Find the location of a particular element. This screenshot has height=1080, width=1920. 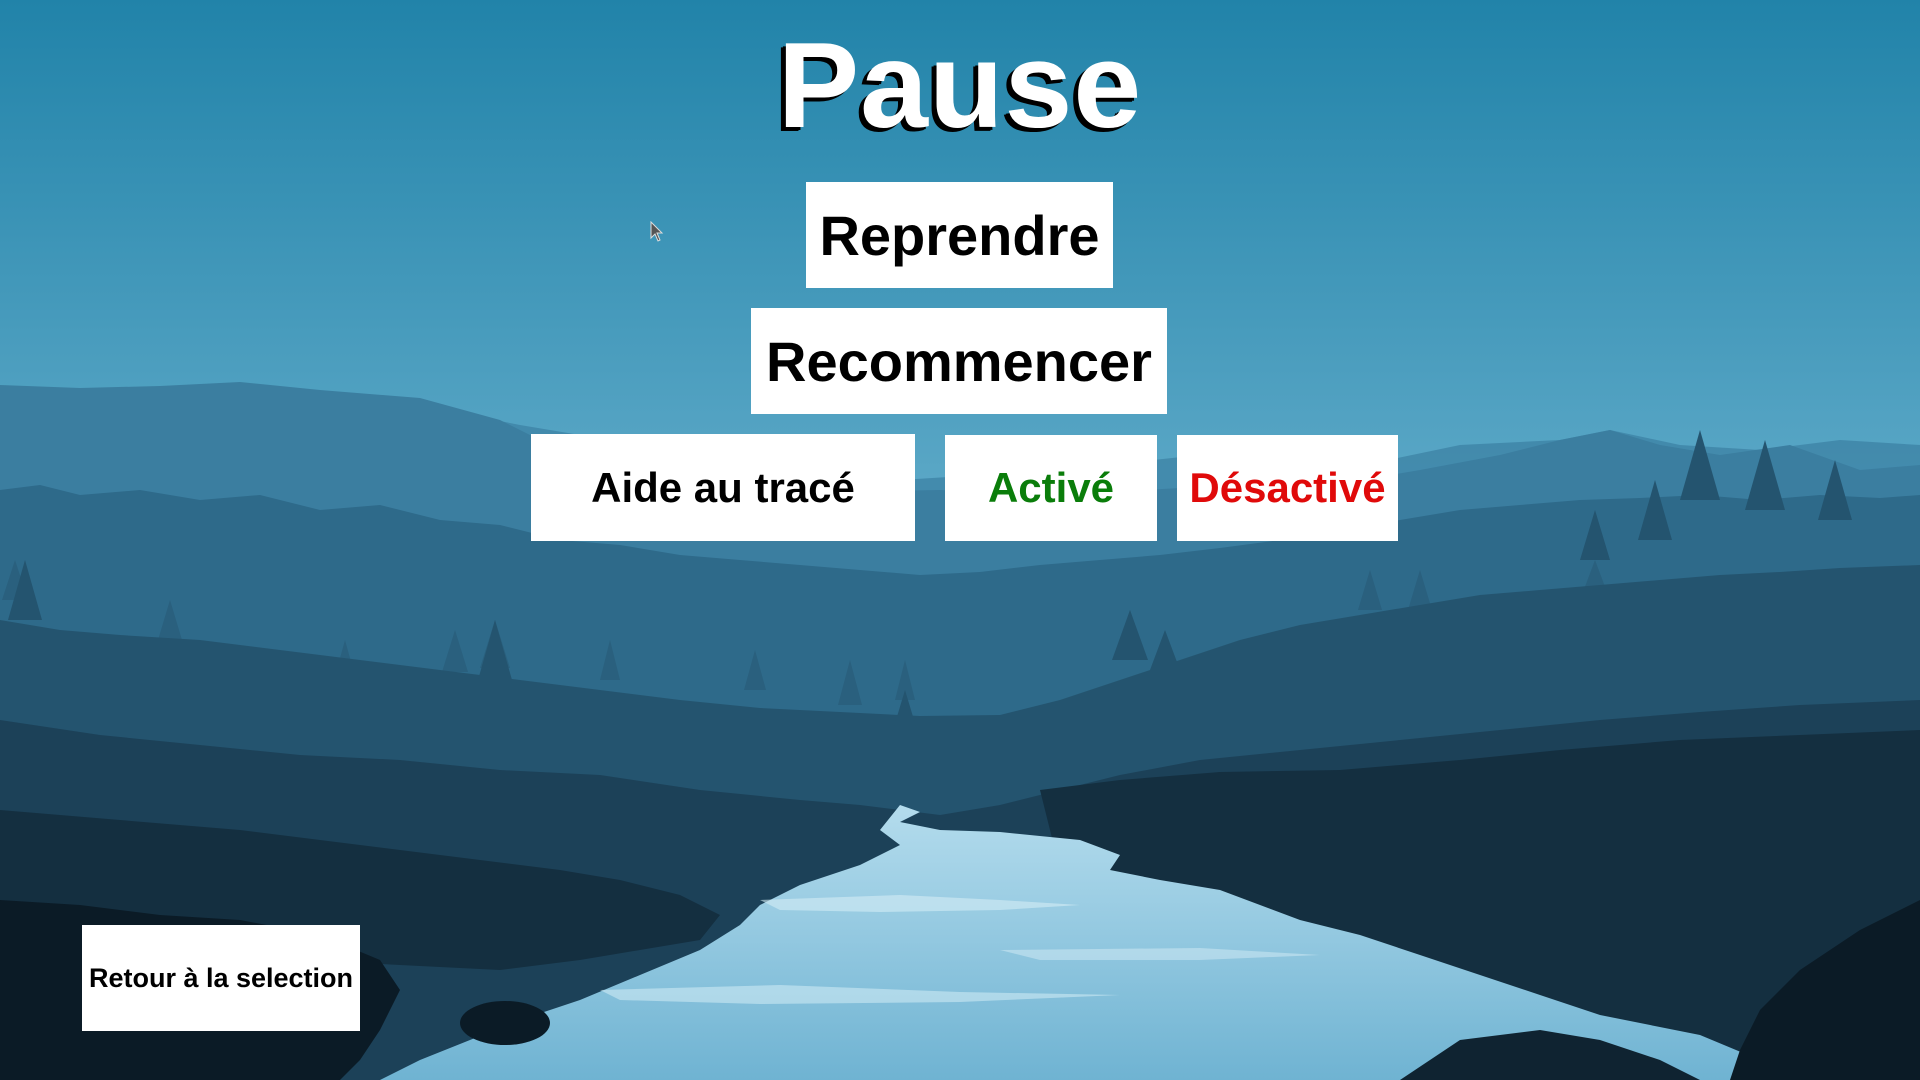

mouse-pointer-icon is located at coordinates (657, 231).